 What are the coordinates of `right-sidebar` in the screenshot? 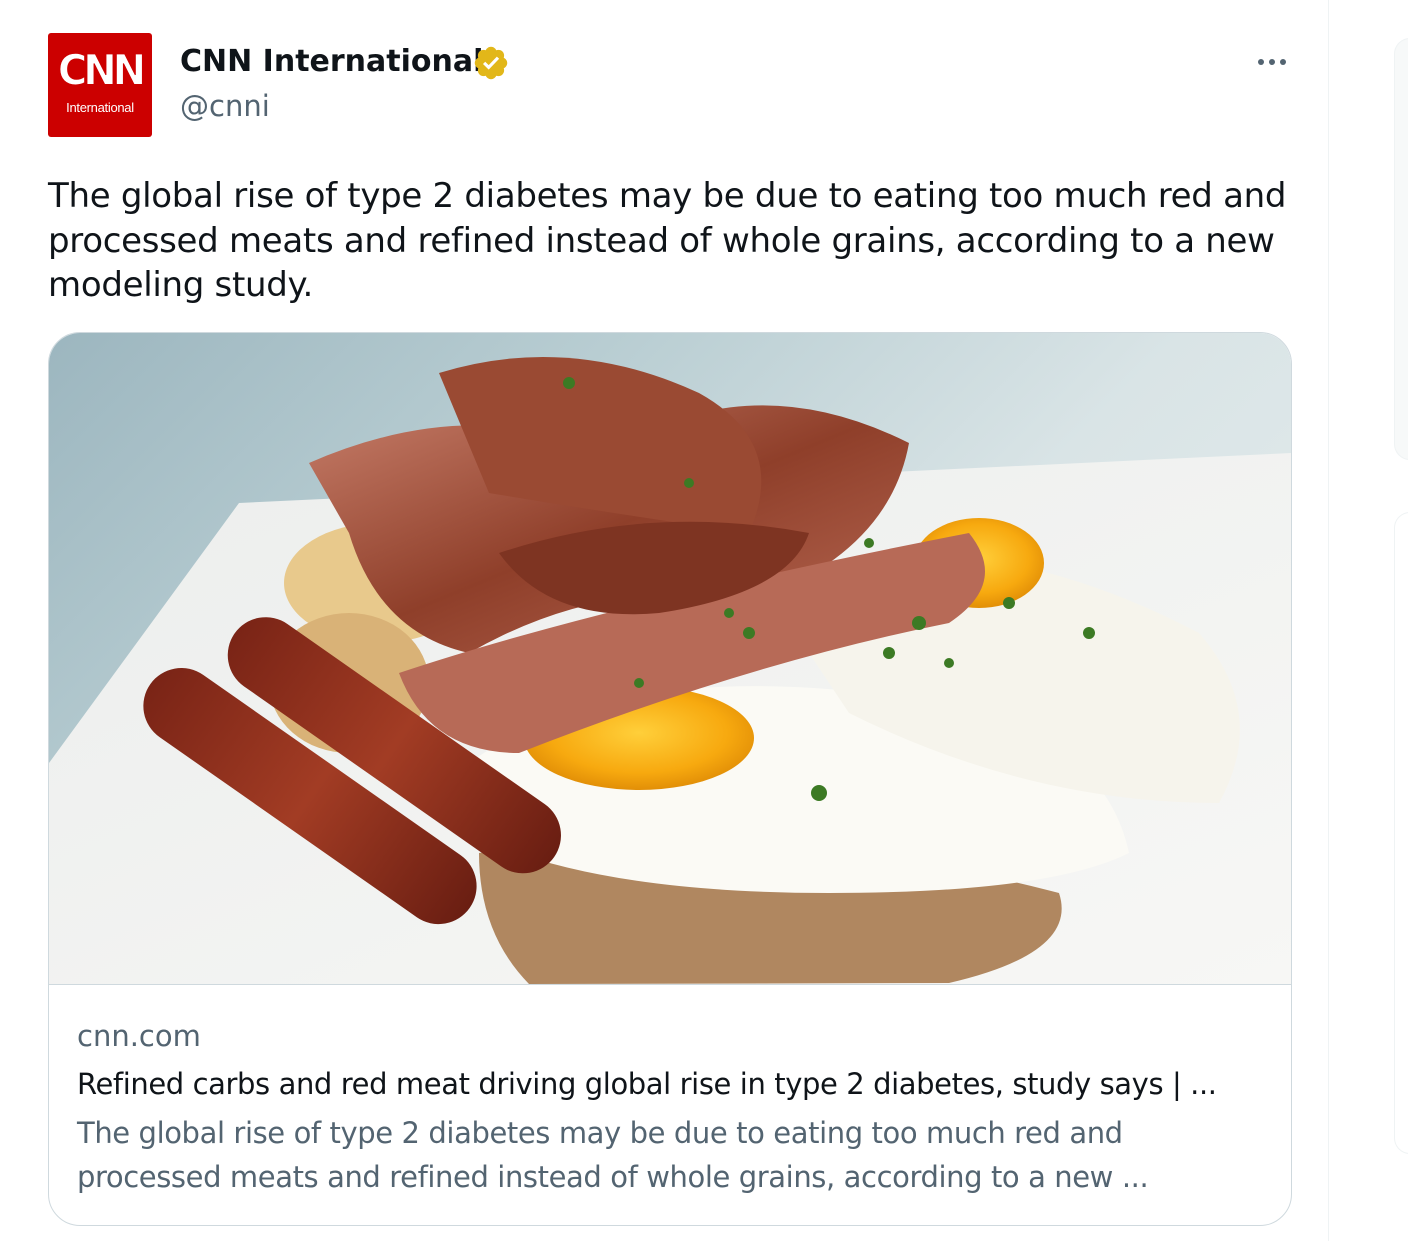 It's located at (1368, 620).